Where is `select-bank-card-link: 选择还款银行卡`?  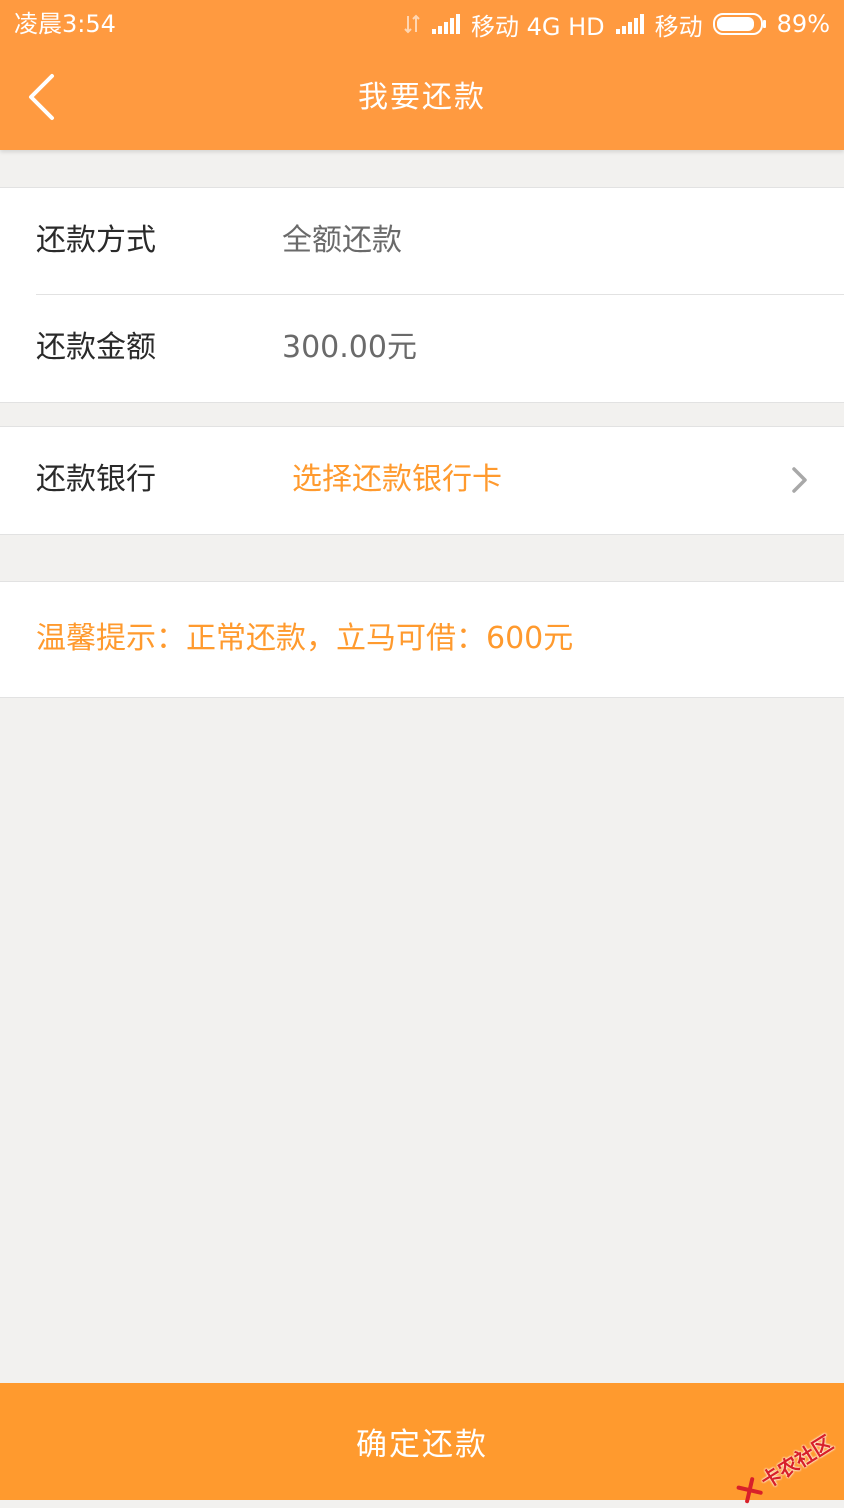 select-bank-card-link: 选择还款银行卡 is located at coordinates (397, 480).